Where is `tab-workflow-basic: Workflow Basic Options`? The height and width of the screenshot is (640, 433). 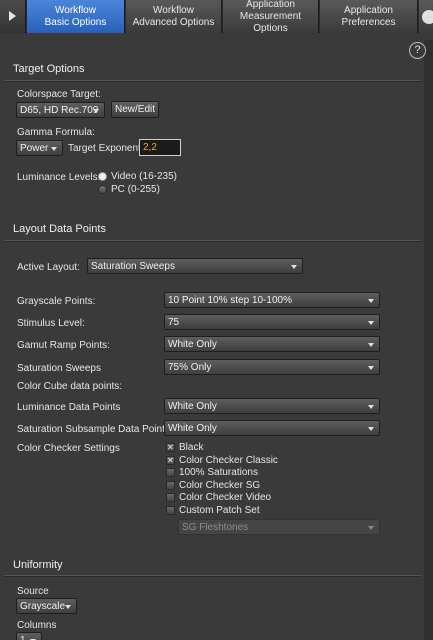 tab-workflow-basic: Workflow Basic Options is located at coordinates (76, 16).